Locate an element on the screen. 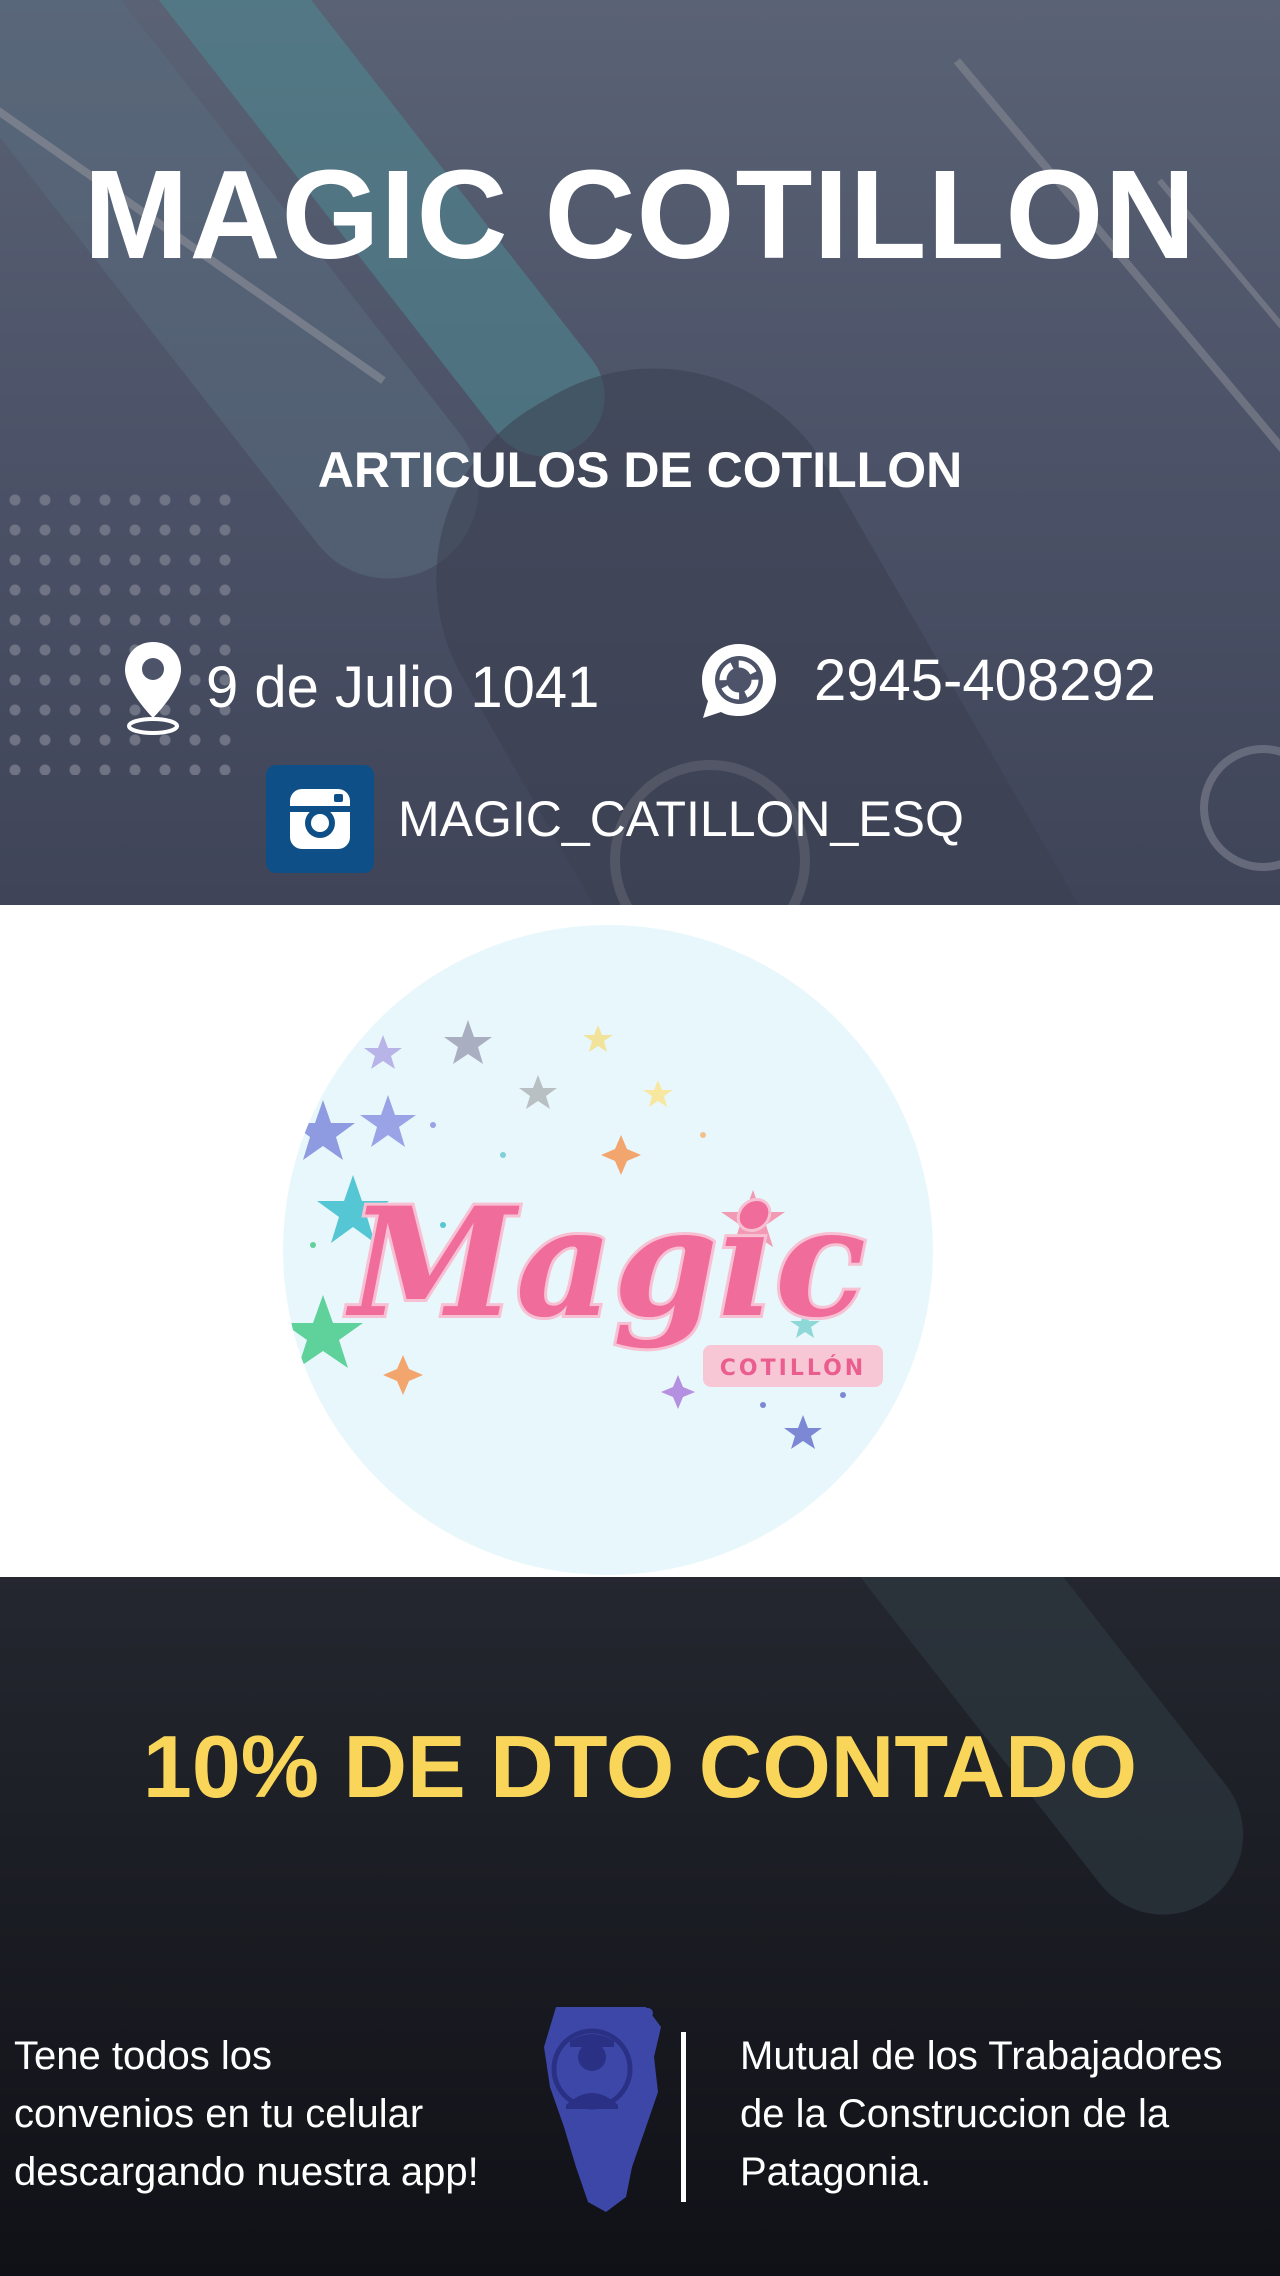  page-subtitle: ARTICULOS DE COTILLON is located at coordinates (640, 470).